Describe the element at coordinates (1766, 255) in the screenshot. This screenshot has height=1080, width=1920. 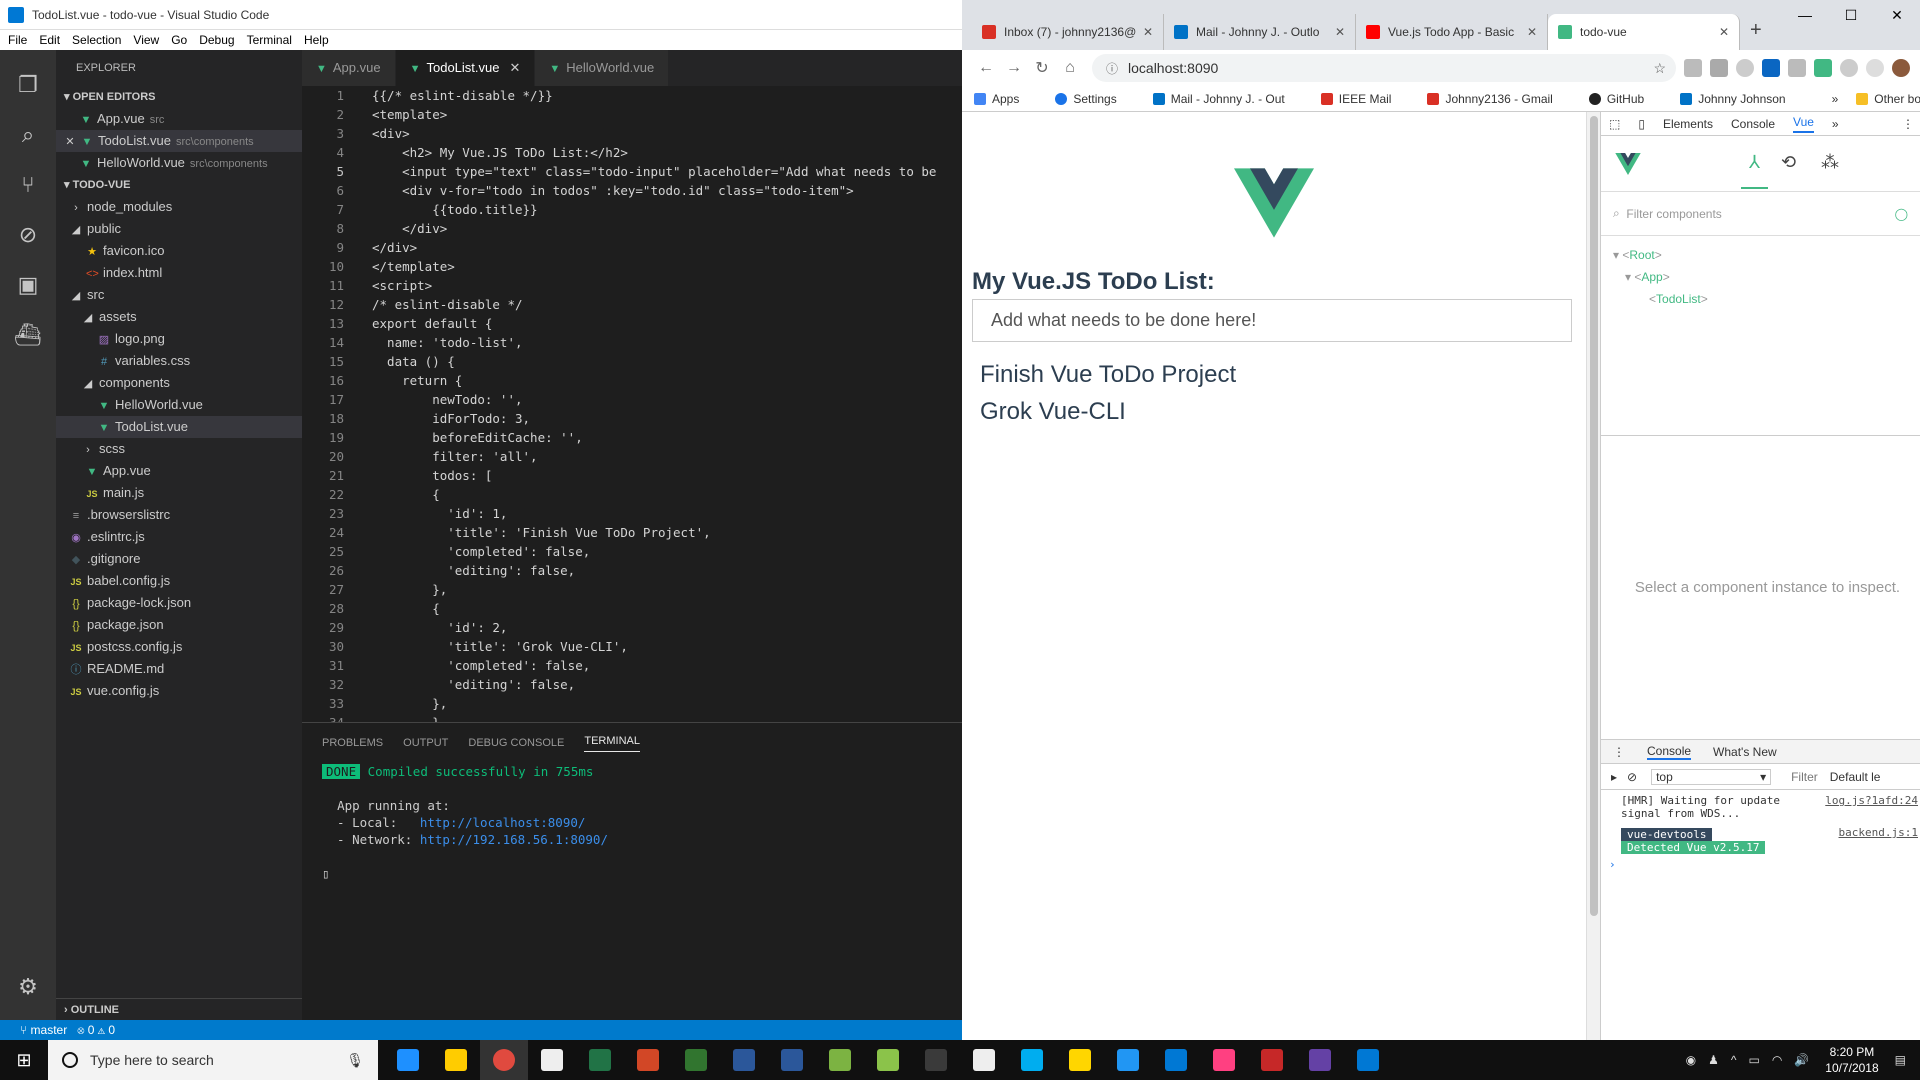
I see `tree-node-root: ▾ <Root>` at that location.